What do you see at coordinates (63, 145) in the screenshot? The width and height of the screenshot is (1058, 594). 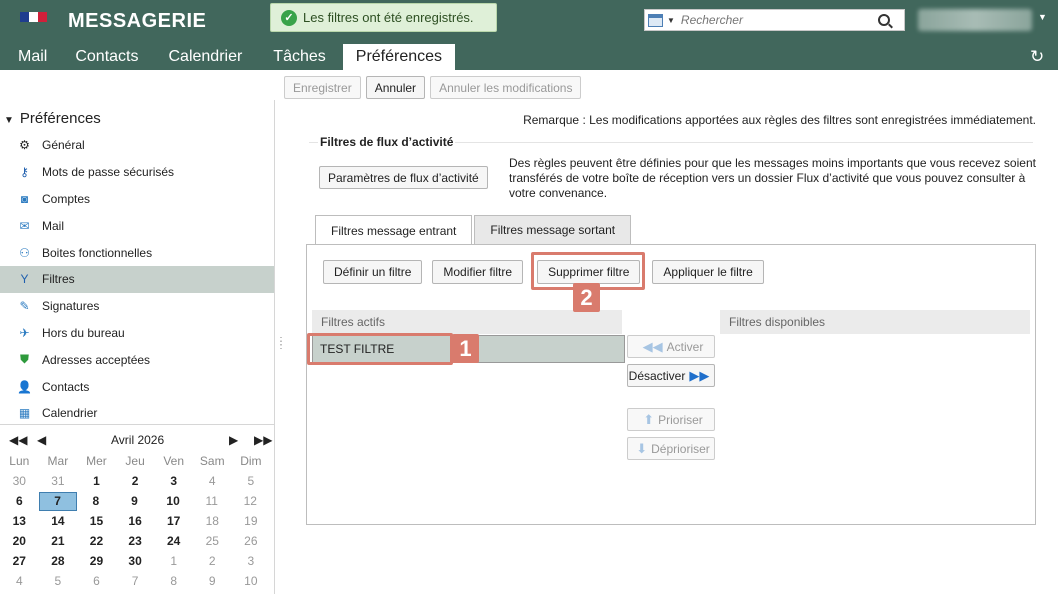 I see `sidebar-item-label: Général` at bounding box center [63, 145].